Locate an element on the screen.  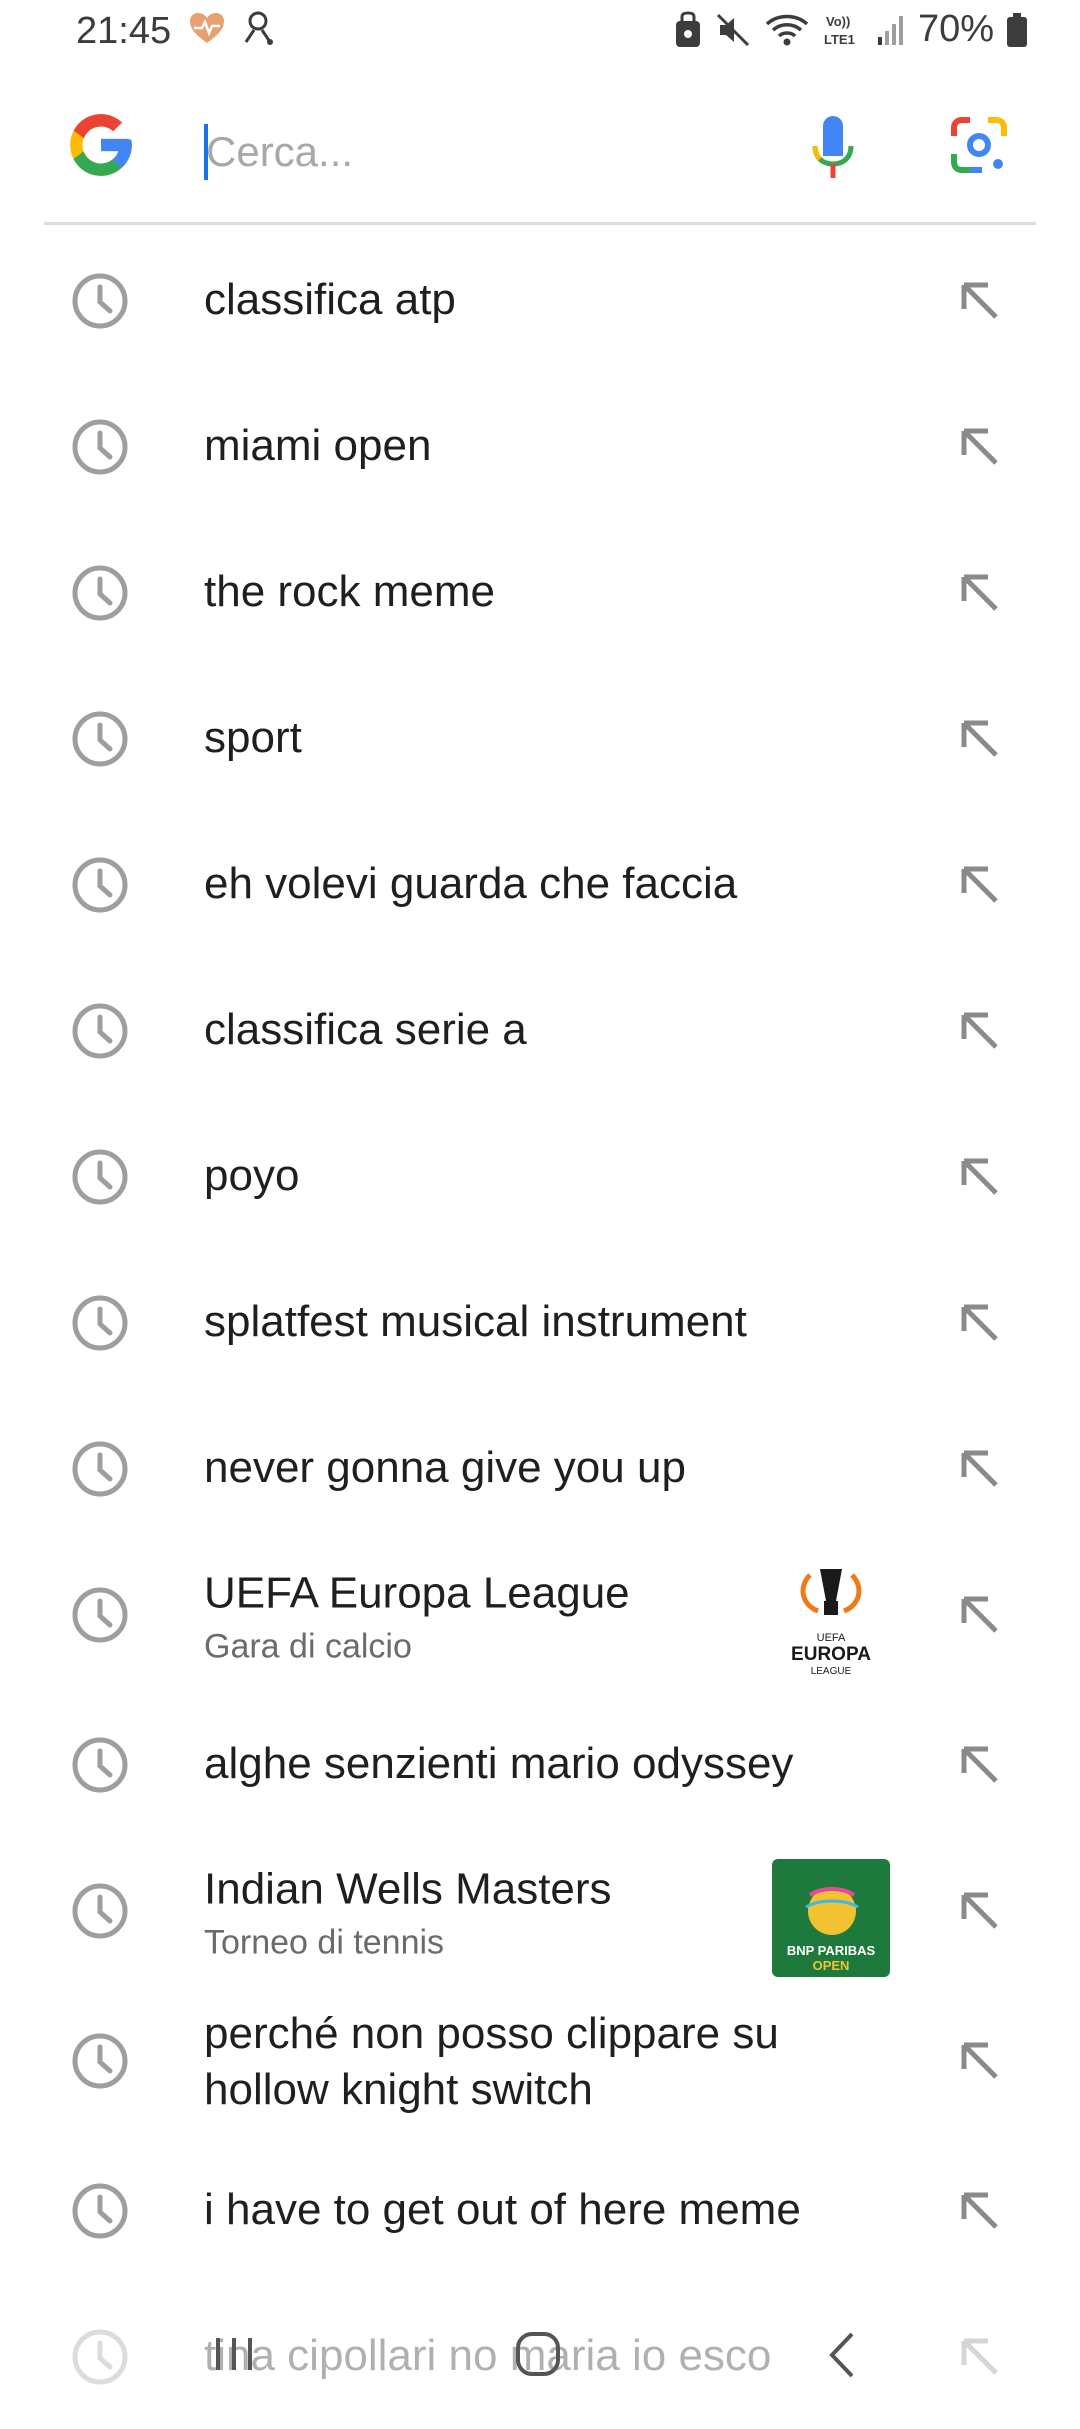
history-item-label: eh volevi guarda che faccia is located at coordinates (514, 884).